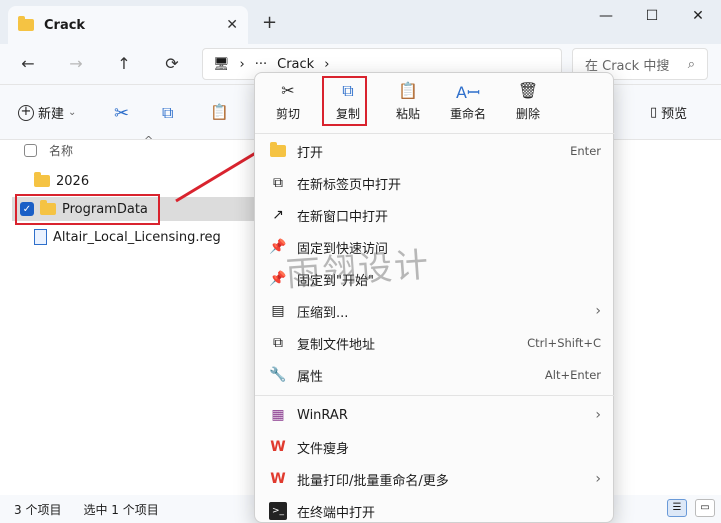 The width and height of the screenshot is (721, 523). I want to click on menu-item-open: 打开 Enter, so click(435, 151).